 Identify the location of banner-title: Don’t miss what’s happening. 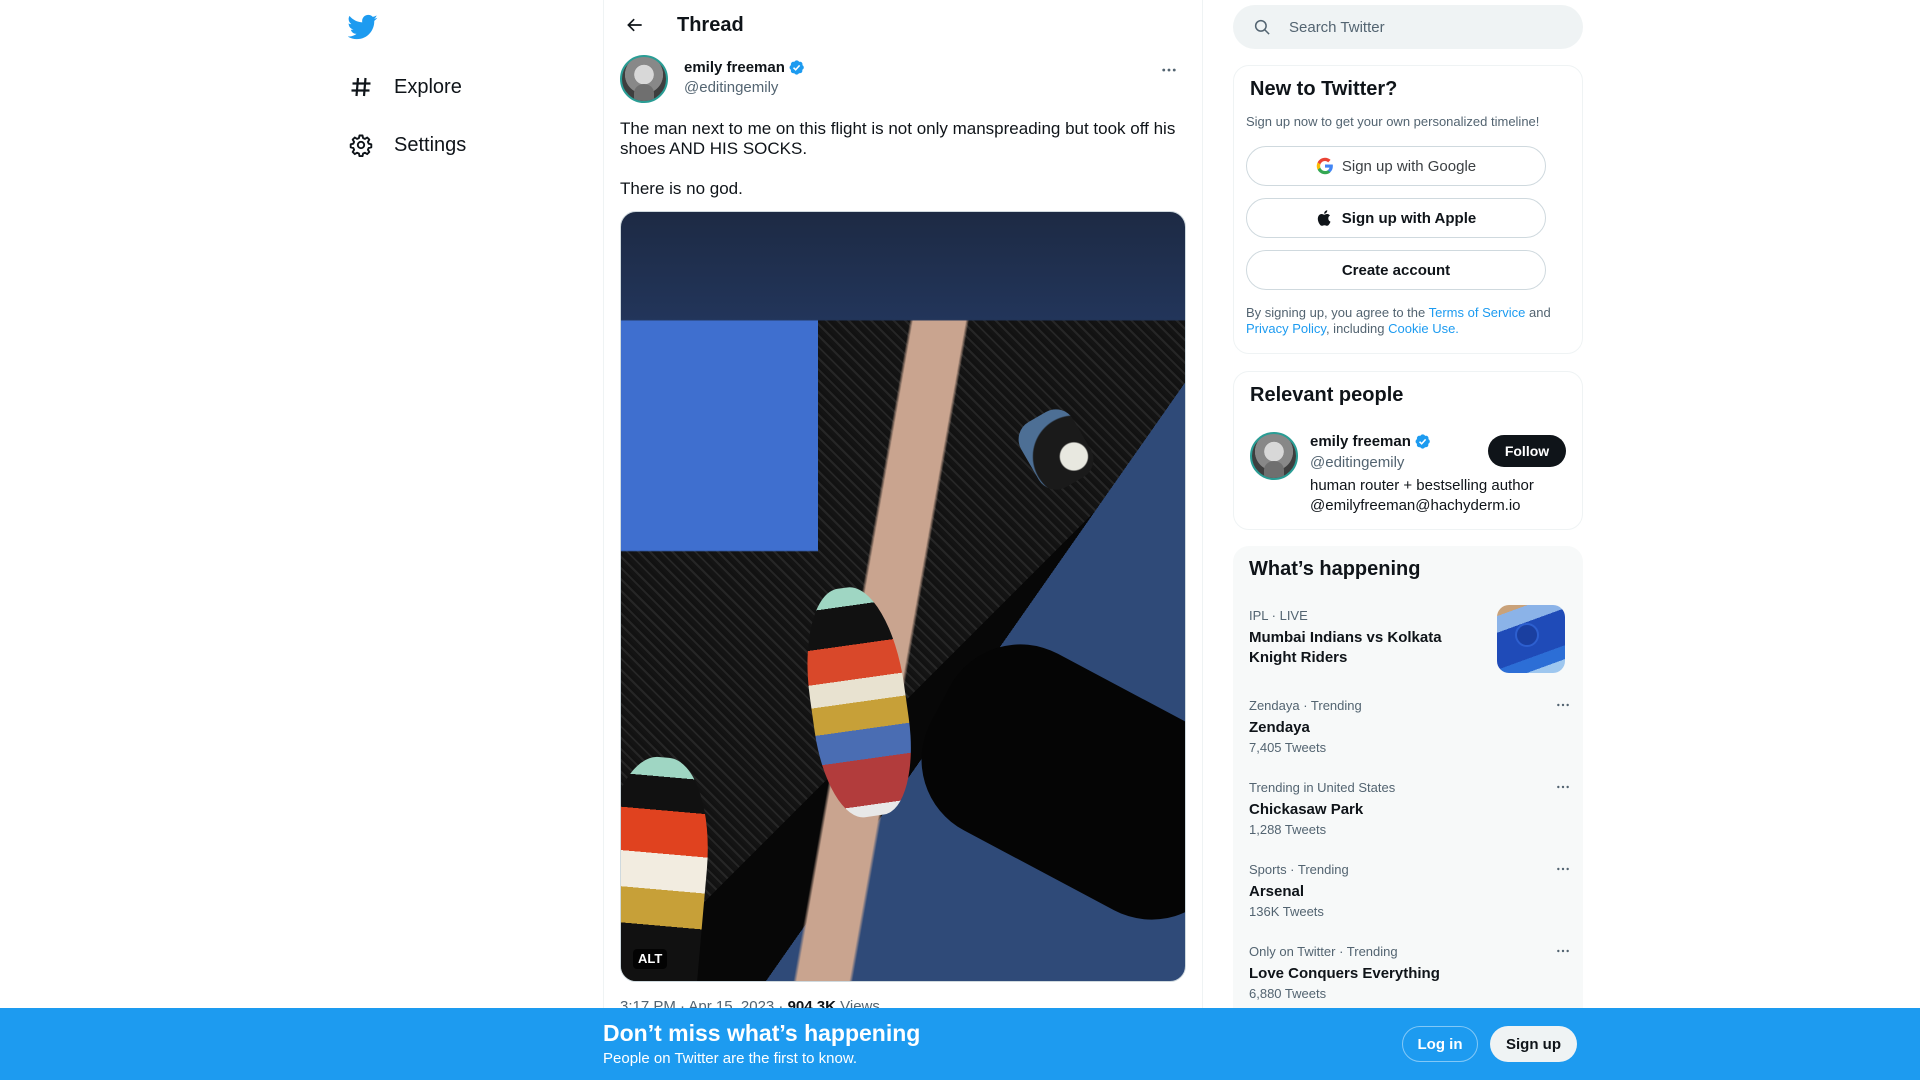
(762, 1033).